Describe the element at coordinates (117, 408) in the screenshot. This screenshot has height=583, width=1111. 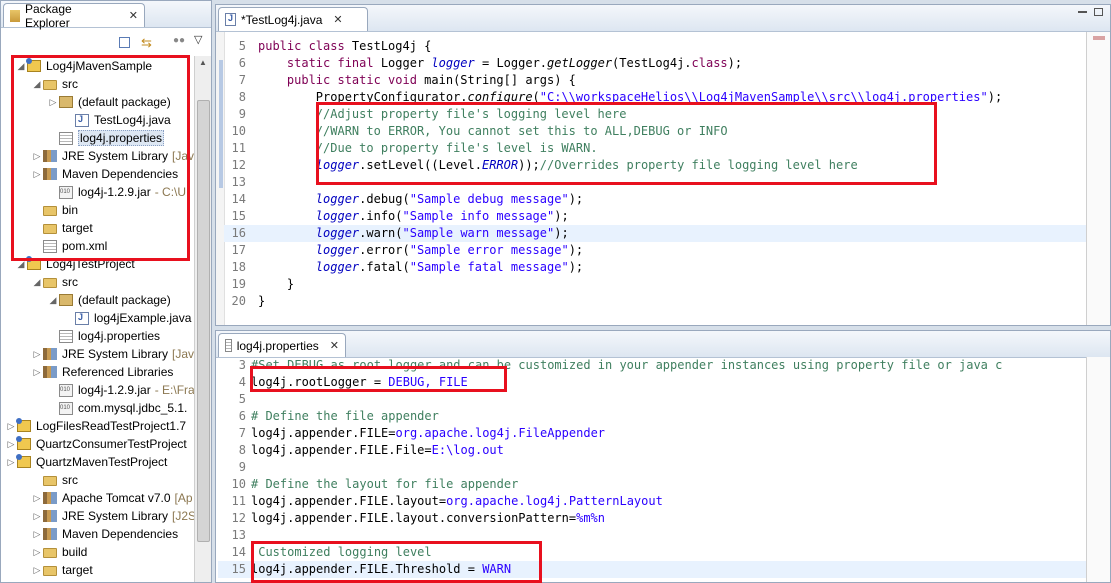
I see `tree-item: com.mysql.jdbc_5.1.` at that location.